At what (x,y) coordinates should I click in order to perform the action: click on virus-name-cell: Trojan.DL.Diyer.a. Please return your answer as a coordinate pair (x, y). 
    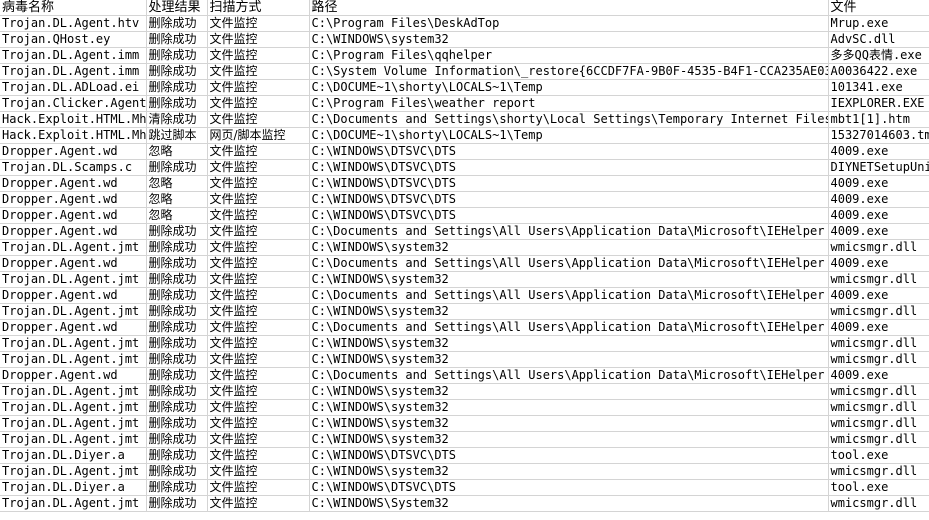
    Looking at the image, I should click on (73, 487).